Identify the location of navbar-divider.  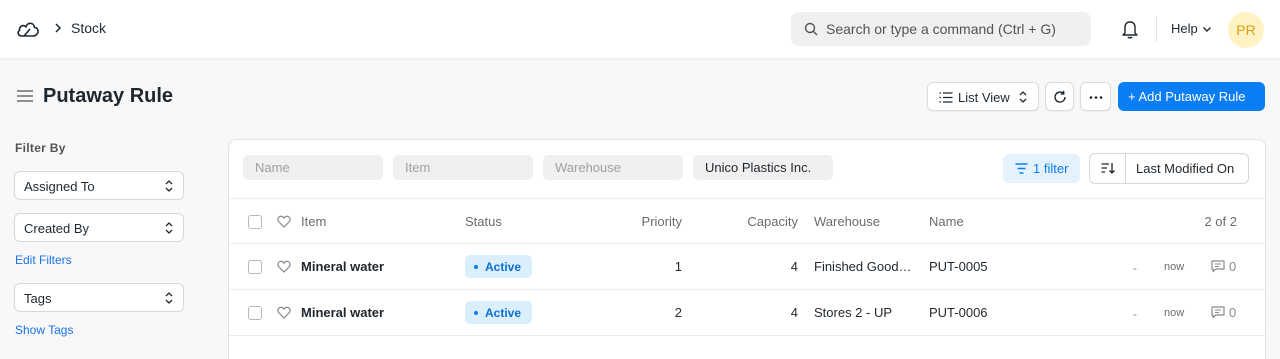
(1156, 29).